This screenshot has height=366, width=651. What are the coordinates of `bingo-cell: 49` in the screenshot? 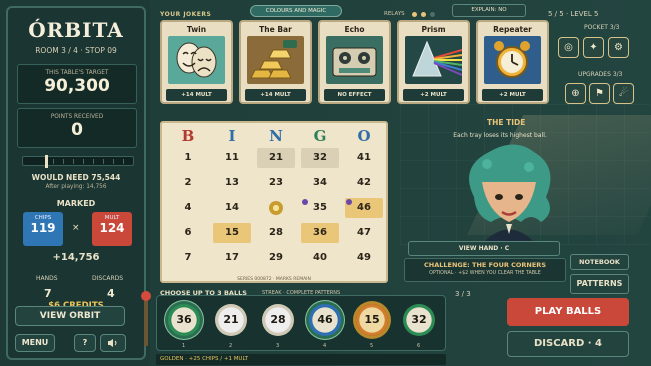 It's located at (364, 258).